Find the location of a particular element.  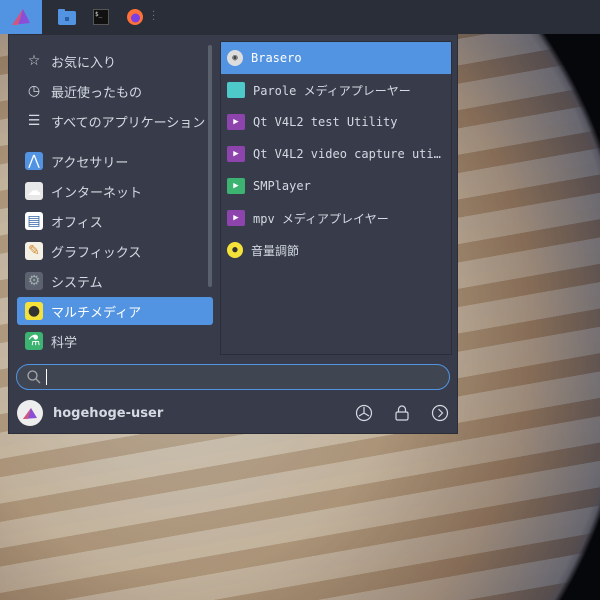

terminal-icon: $_ is located at coordinates (101, 17).